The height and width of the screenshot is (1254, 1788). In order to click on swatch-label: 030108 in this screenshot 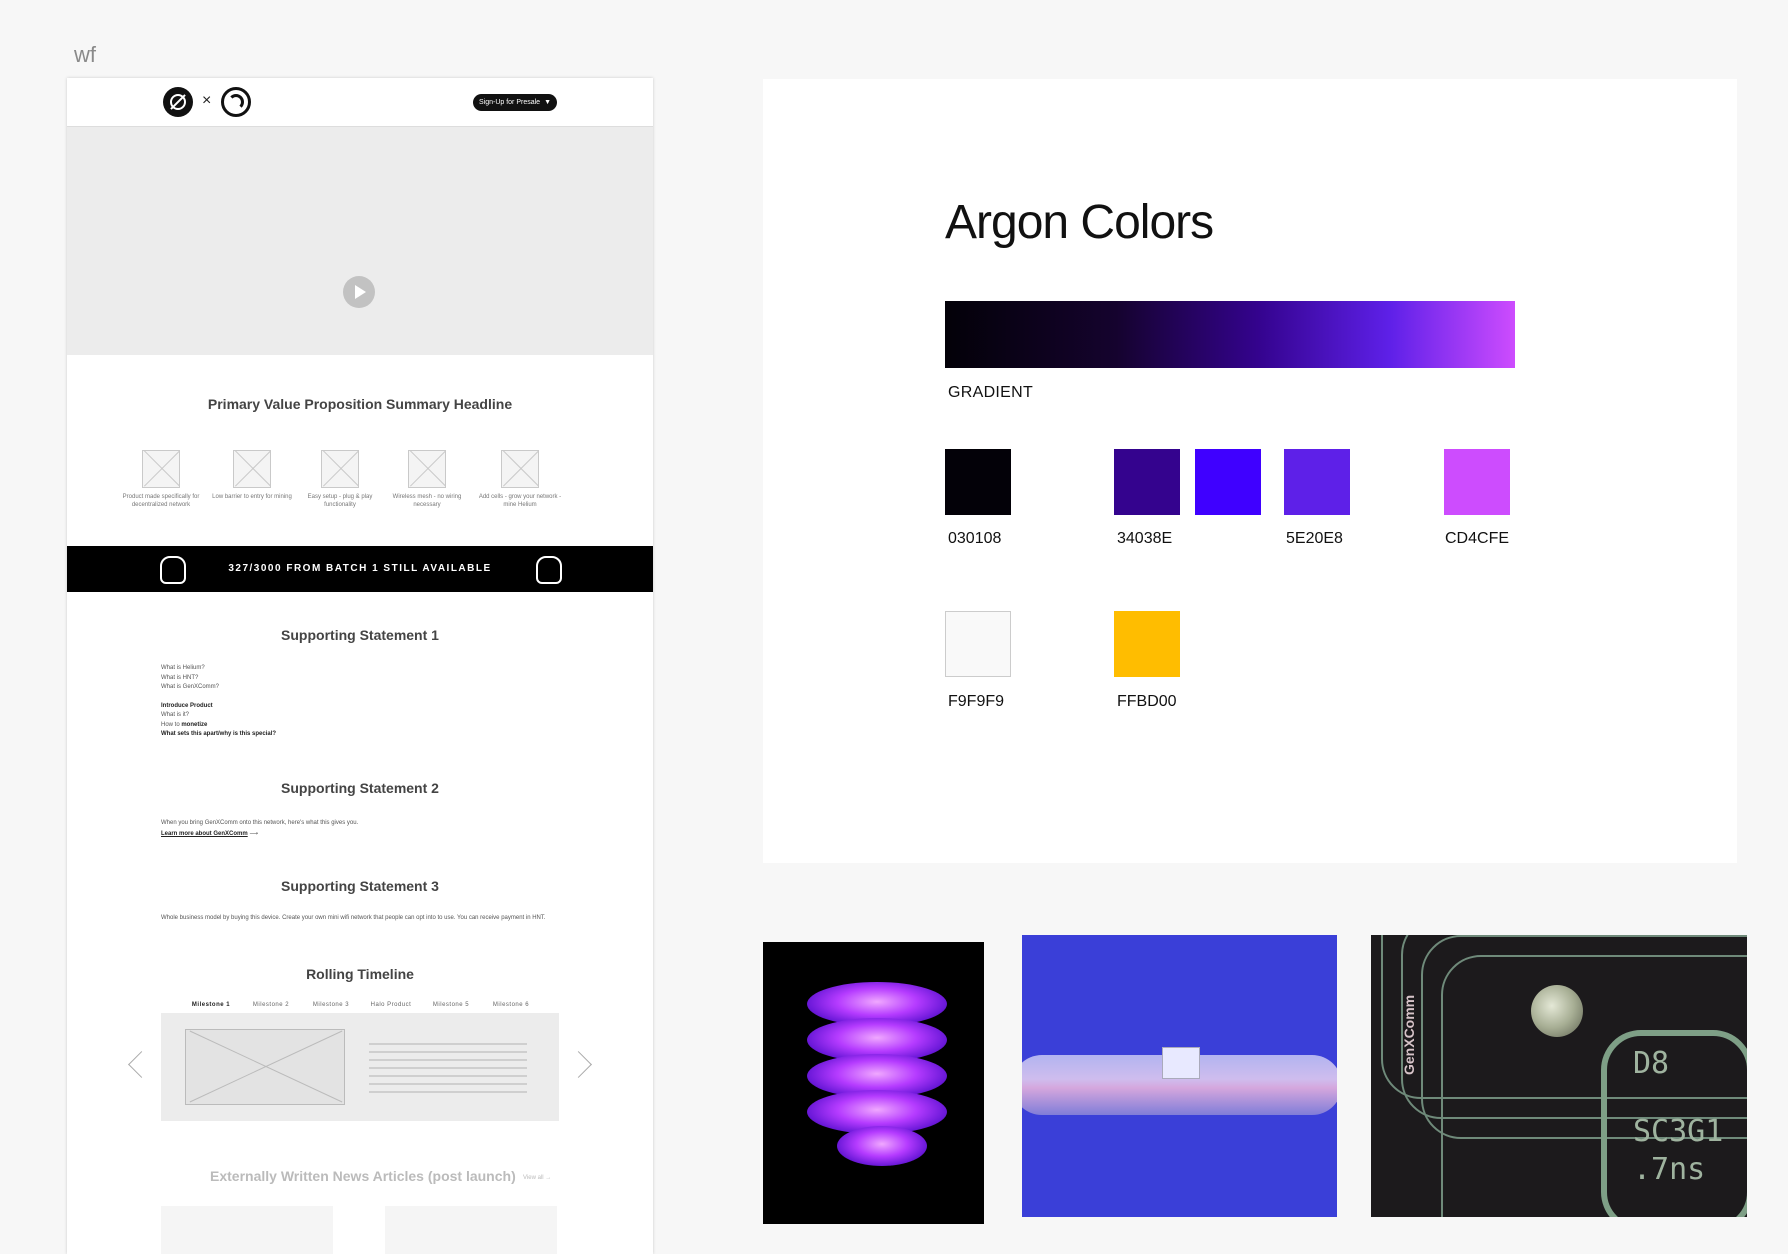, I will do `click(975, 538)`.